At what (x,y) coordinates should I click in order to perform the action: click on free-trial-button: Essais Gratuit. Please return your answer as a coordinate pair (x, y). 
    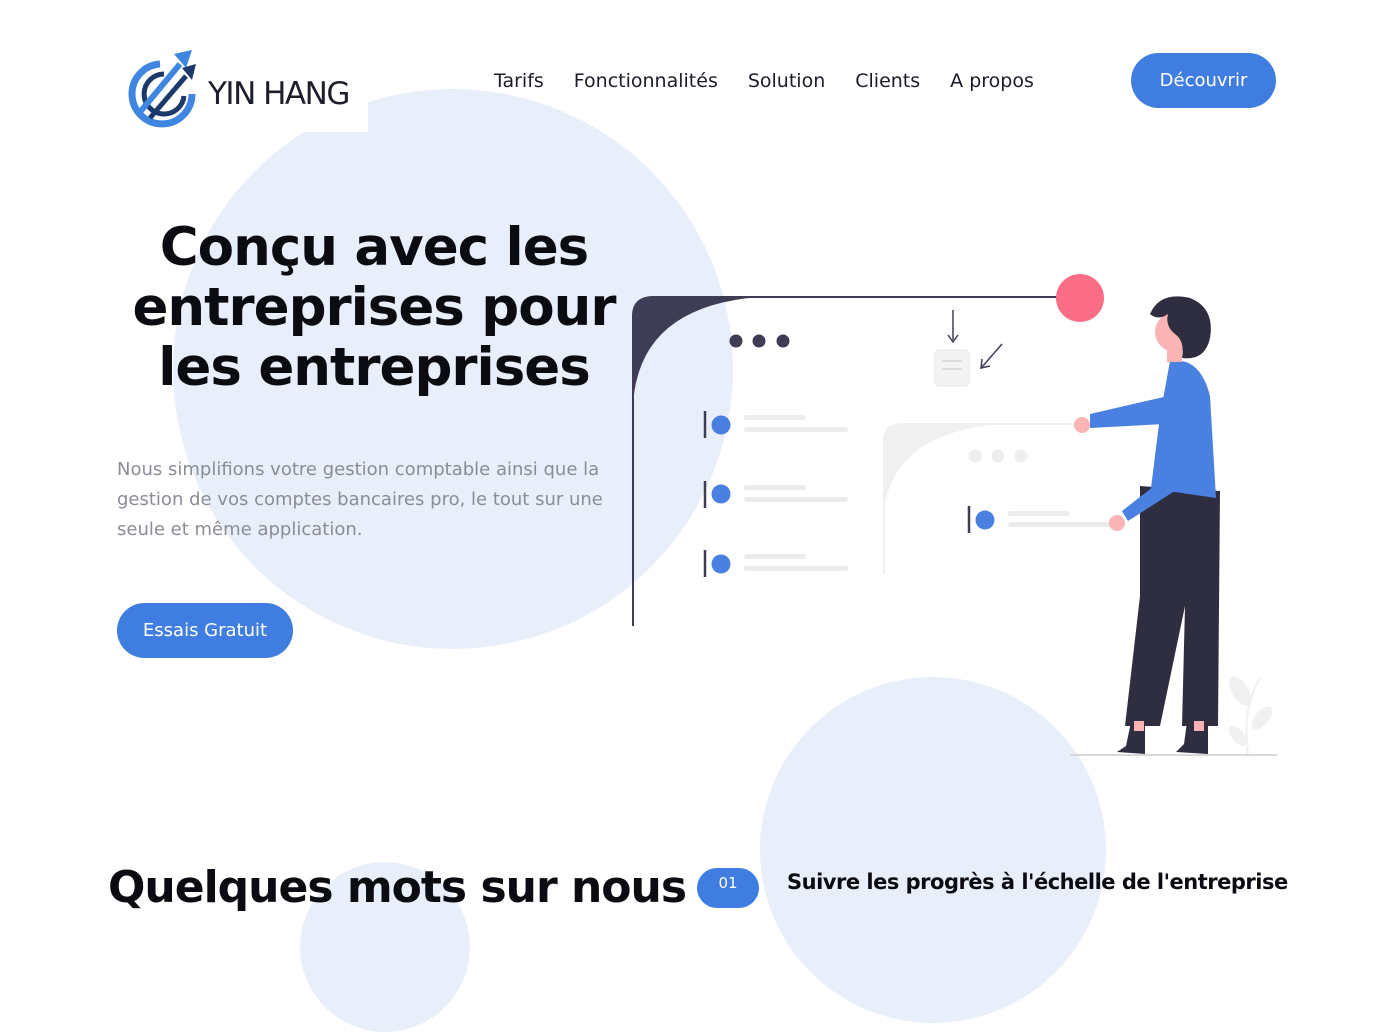
    Looking at the image, I should click on (205, 630).